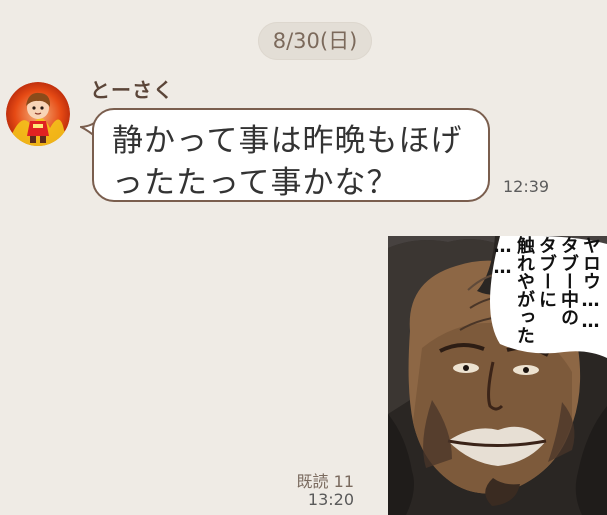 The width and height of the screenshot is (607, 515). I want to click on incoming-message-bubble: 静かって事は昨晩もほげ ったたって事かな？, so click(287, 157).